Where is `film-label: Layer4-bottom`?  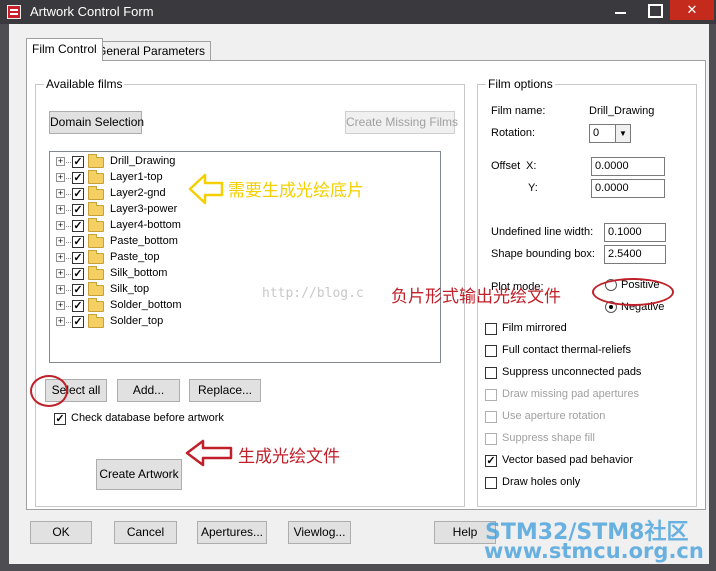 film-label: Layer4-bottom is located at coordinates (145, 225).